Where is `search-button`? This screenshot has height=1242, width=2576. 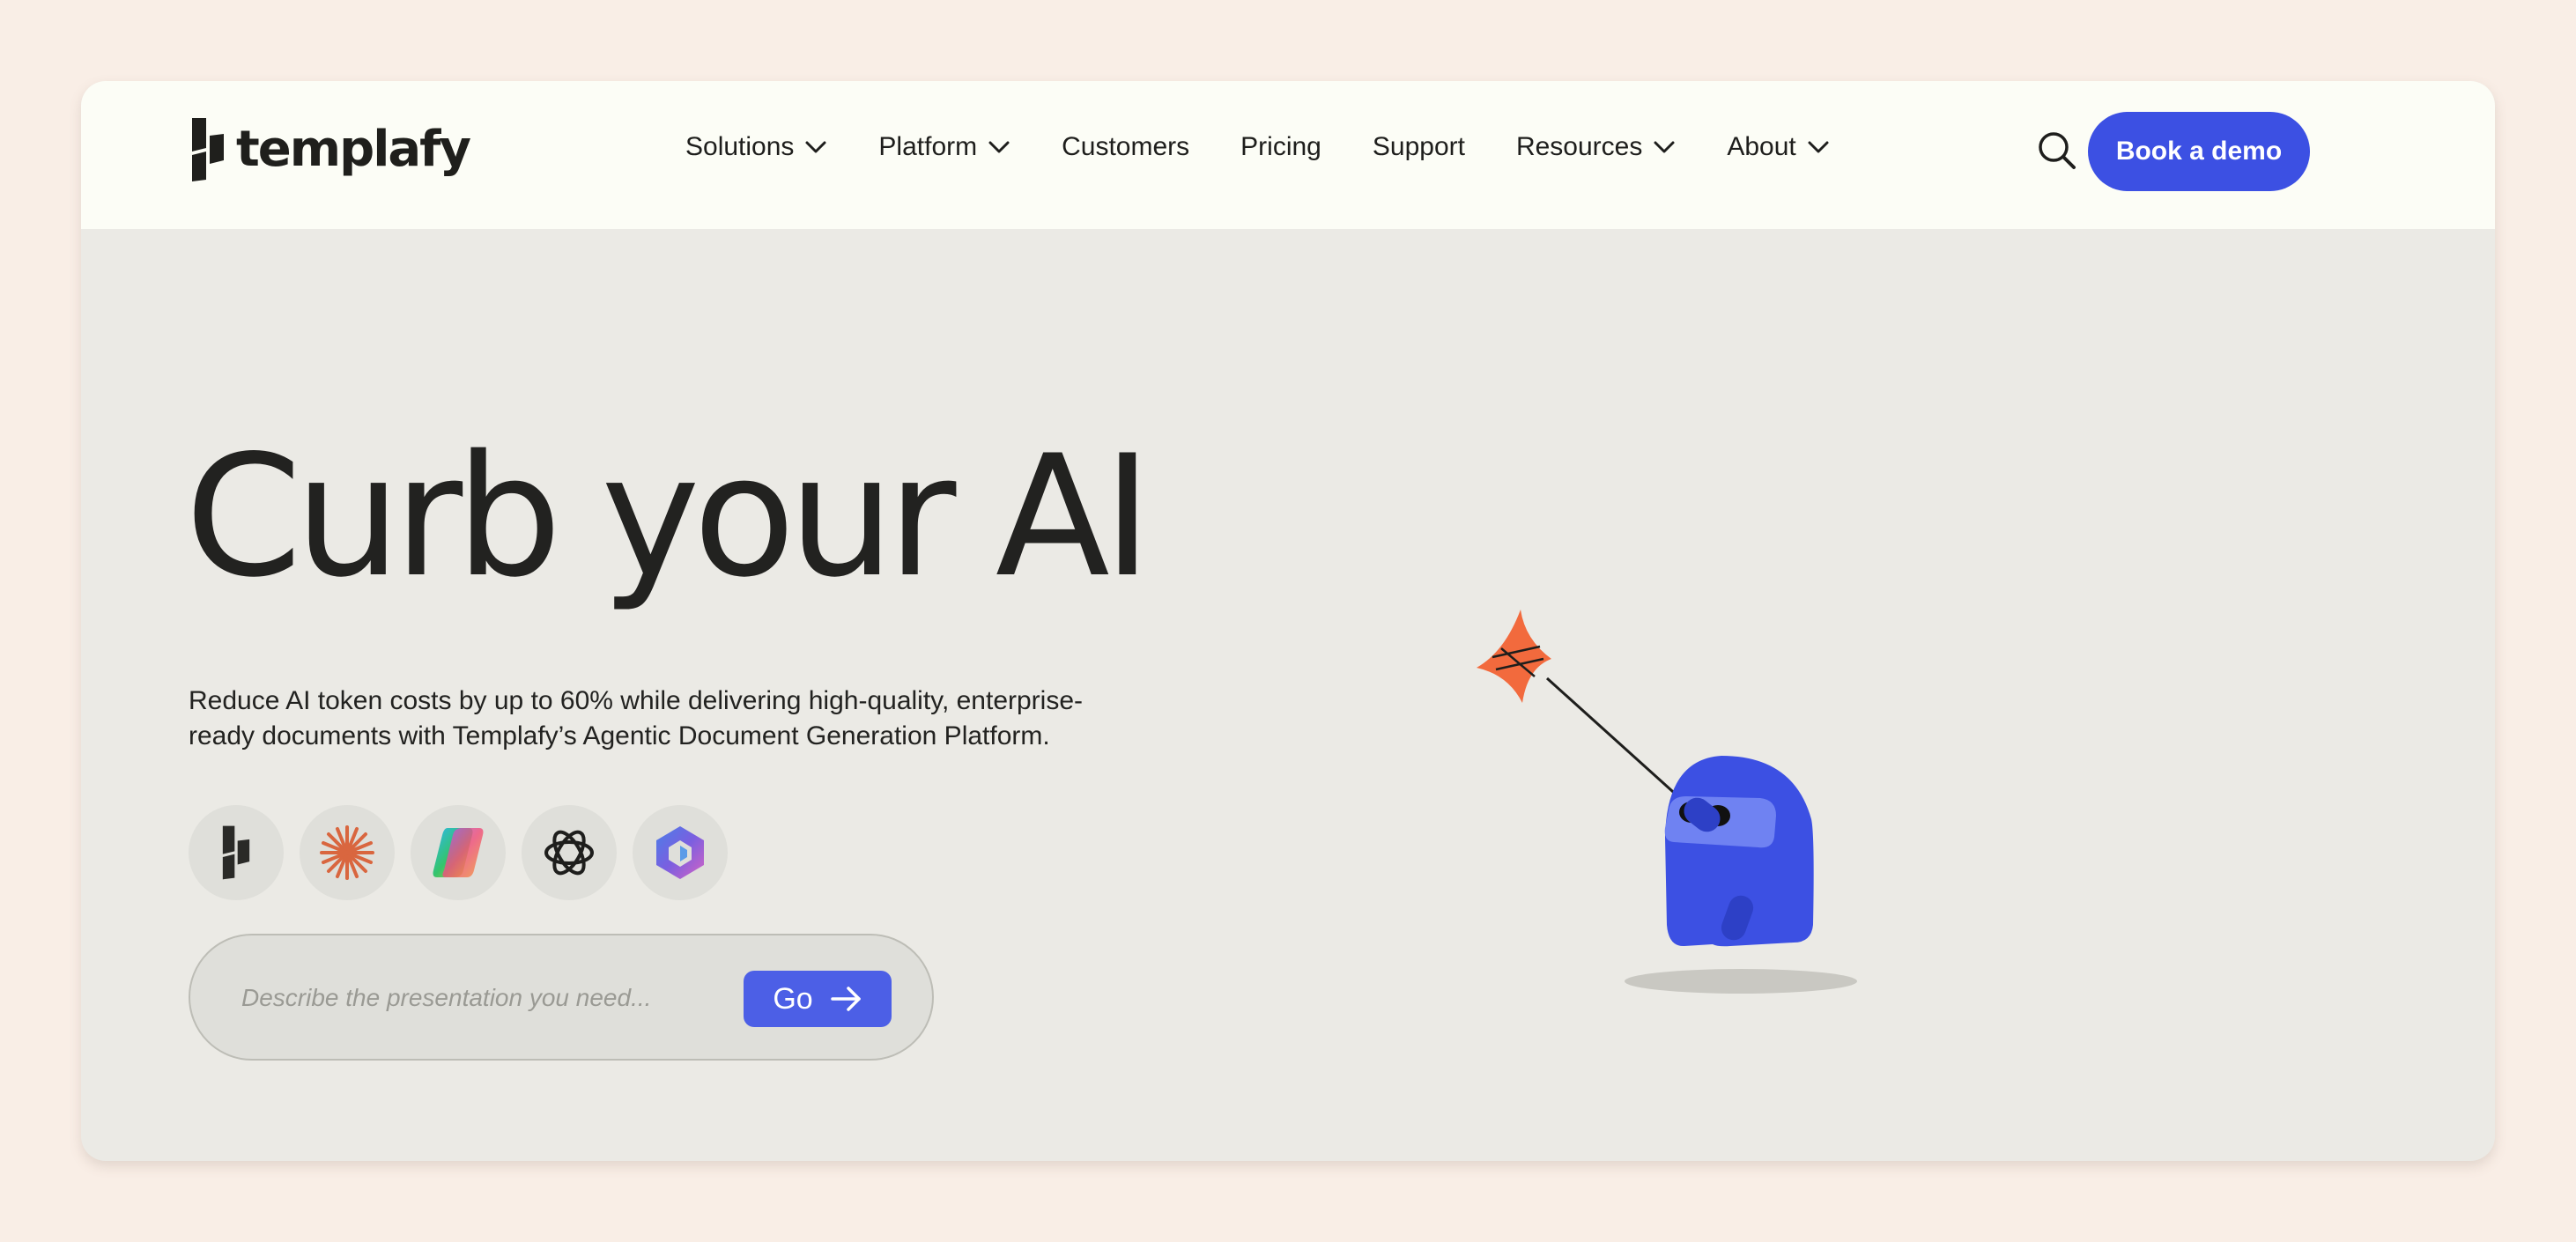
search-button is located at coordinates (2057, 152).